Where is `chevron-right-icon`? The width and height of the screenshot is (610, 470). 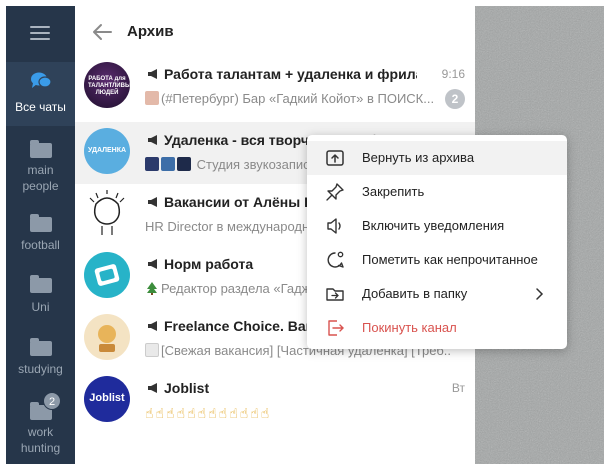
chevron-right-icon is located at coordinates (540, 294).